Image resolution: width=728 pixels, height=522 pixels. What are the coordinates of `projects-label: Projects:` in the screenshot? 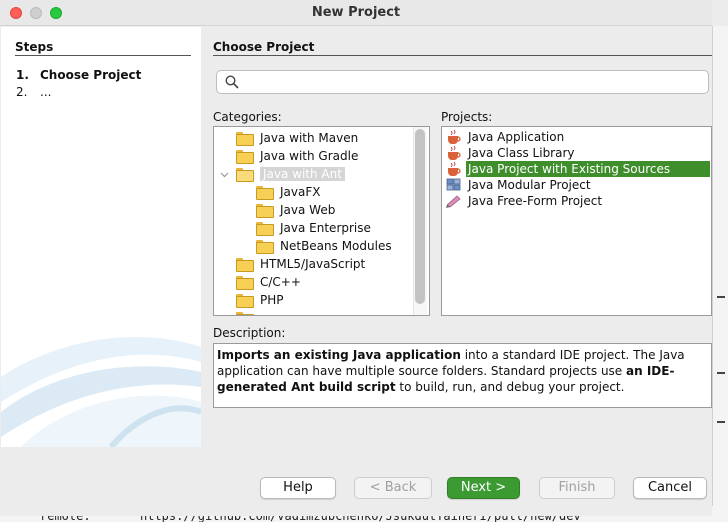 It's located at (467, 117).